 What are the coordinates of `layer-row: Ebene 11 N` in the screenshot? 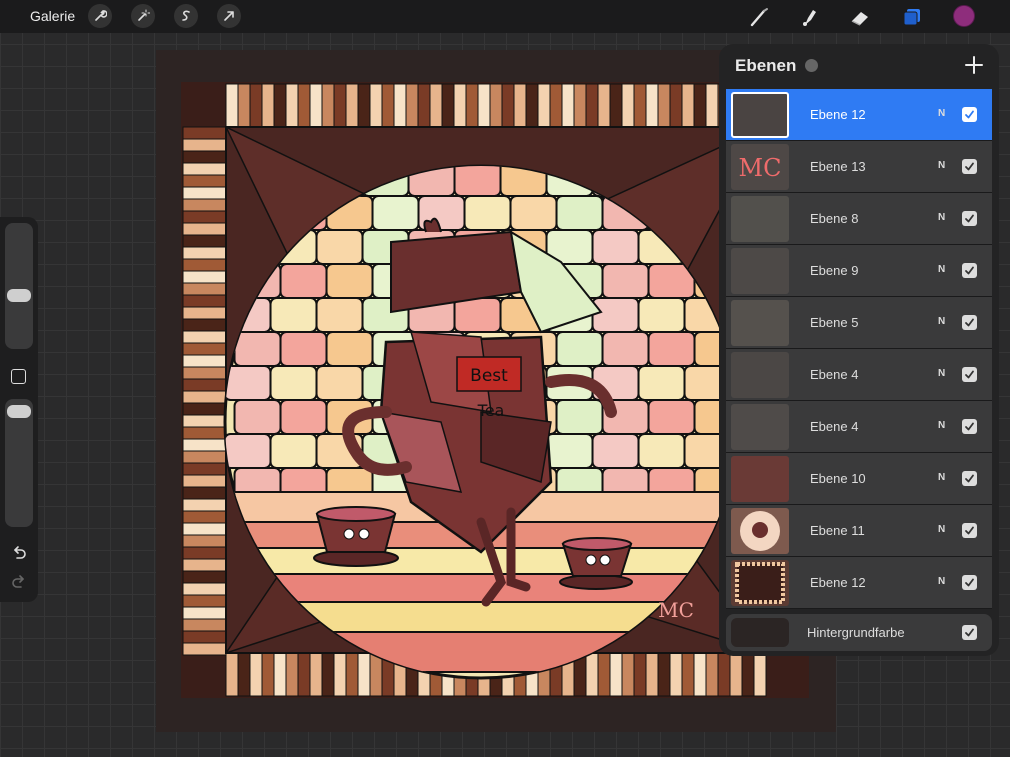 It's located at (859, 531).